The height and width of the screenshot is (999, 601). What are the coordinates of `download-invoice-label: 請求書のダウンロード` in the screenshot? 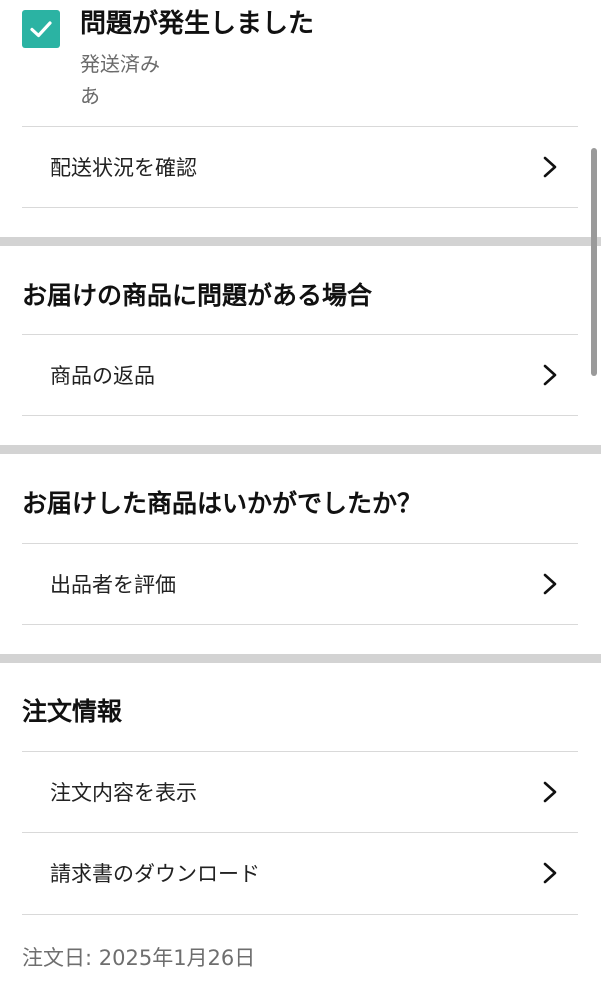 It's located at (155, 874).